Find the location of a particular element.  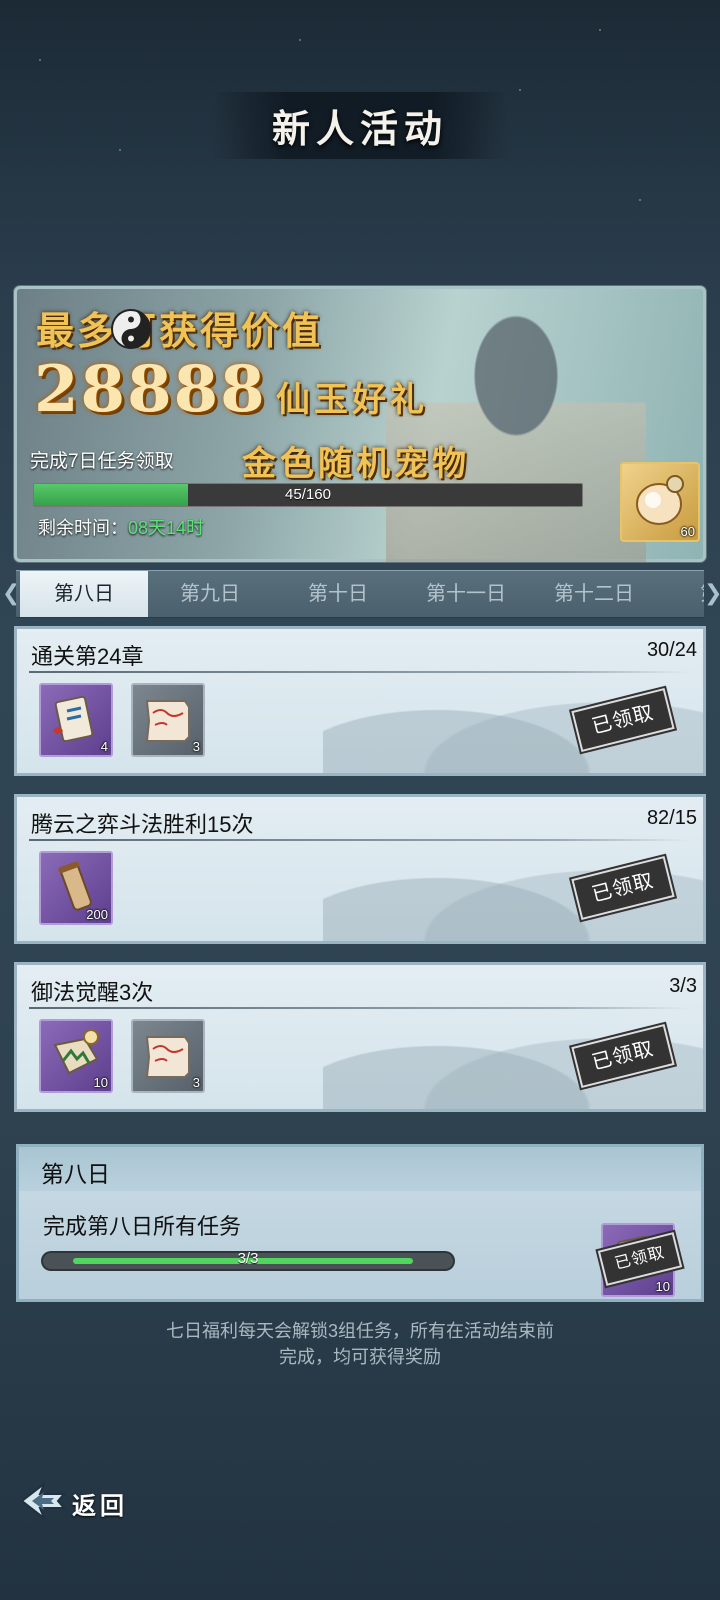

header: 新人活动 is located at coordinates (360, 125).